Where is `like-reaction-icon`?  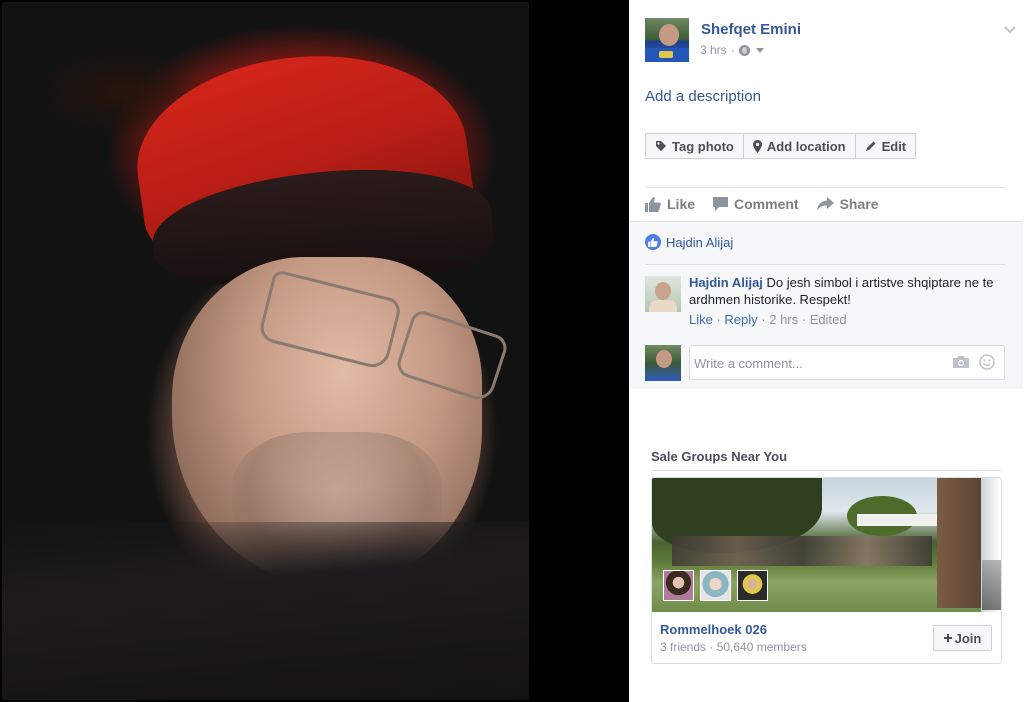
like-reaction-icon is located at coordinates (653, 242).